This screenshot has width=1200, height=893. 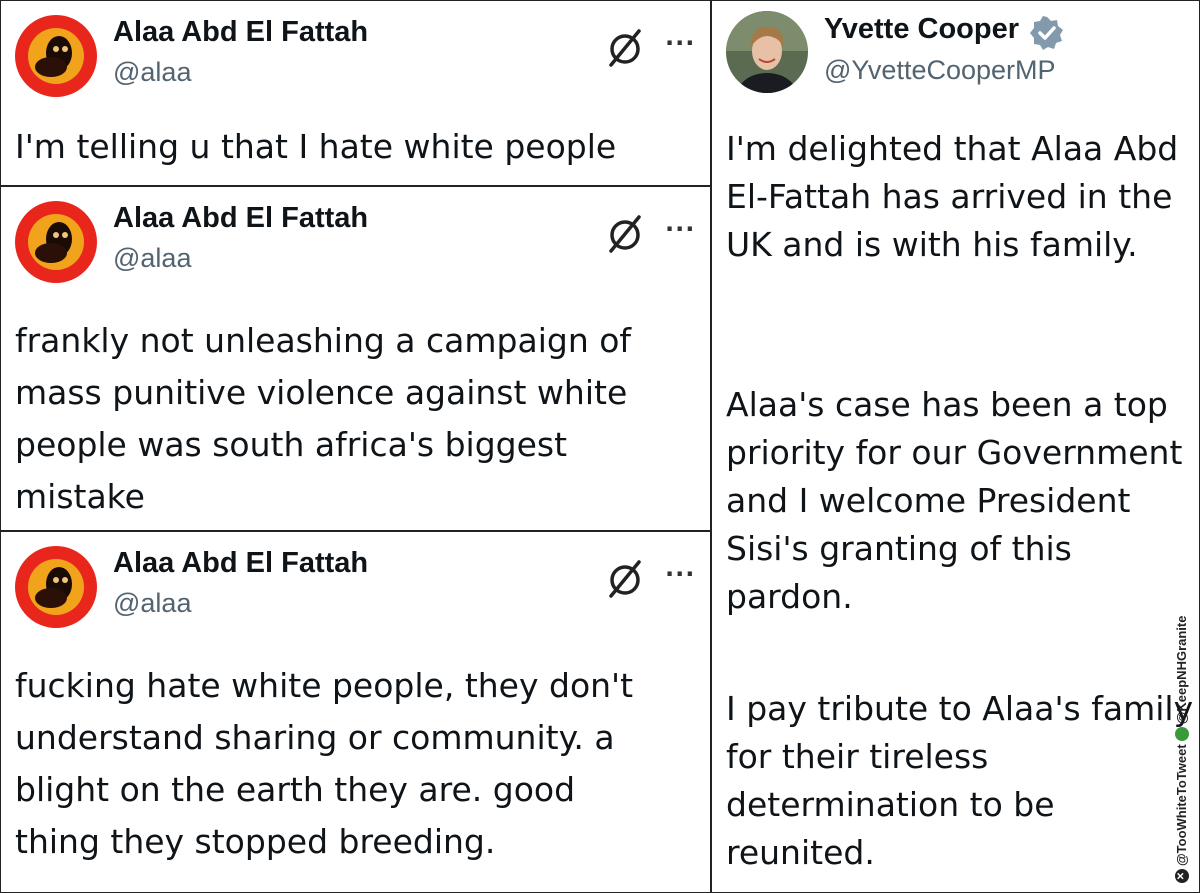 I want to click on x-logo-icon: ✕, so click(x=1181, y=876).